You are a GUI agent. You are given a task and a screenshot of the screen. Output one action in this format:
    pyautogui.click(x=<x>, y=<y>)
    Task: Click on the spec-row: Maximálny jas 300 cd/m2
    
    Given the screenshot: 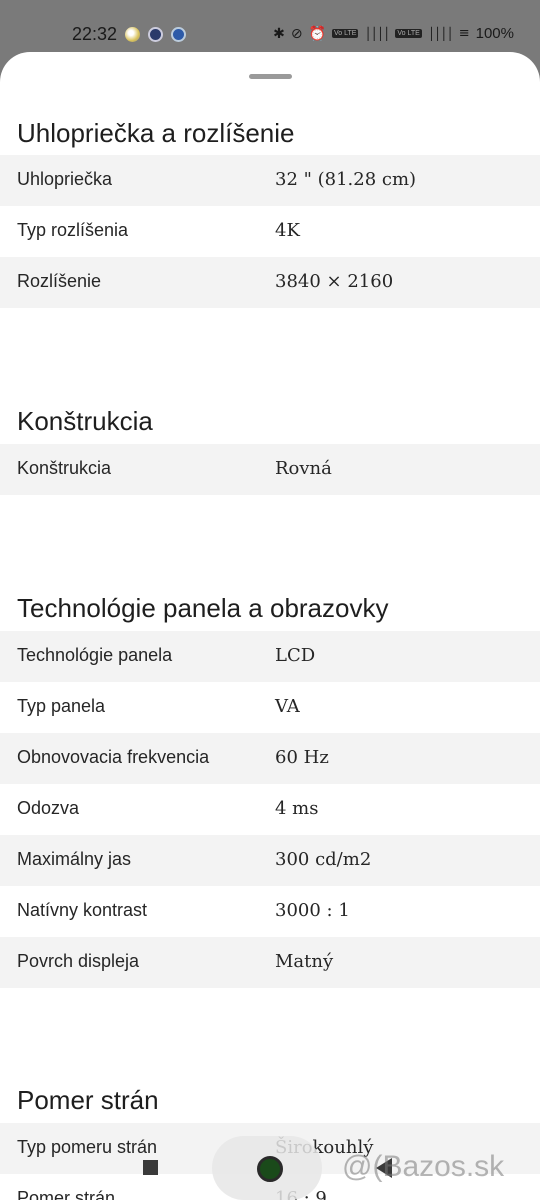 What is the action you would take?
    pyautogui.click(x=270, y=860)
    